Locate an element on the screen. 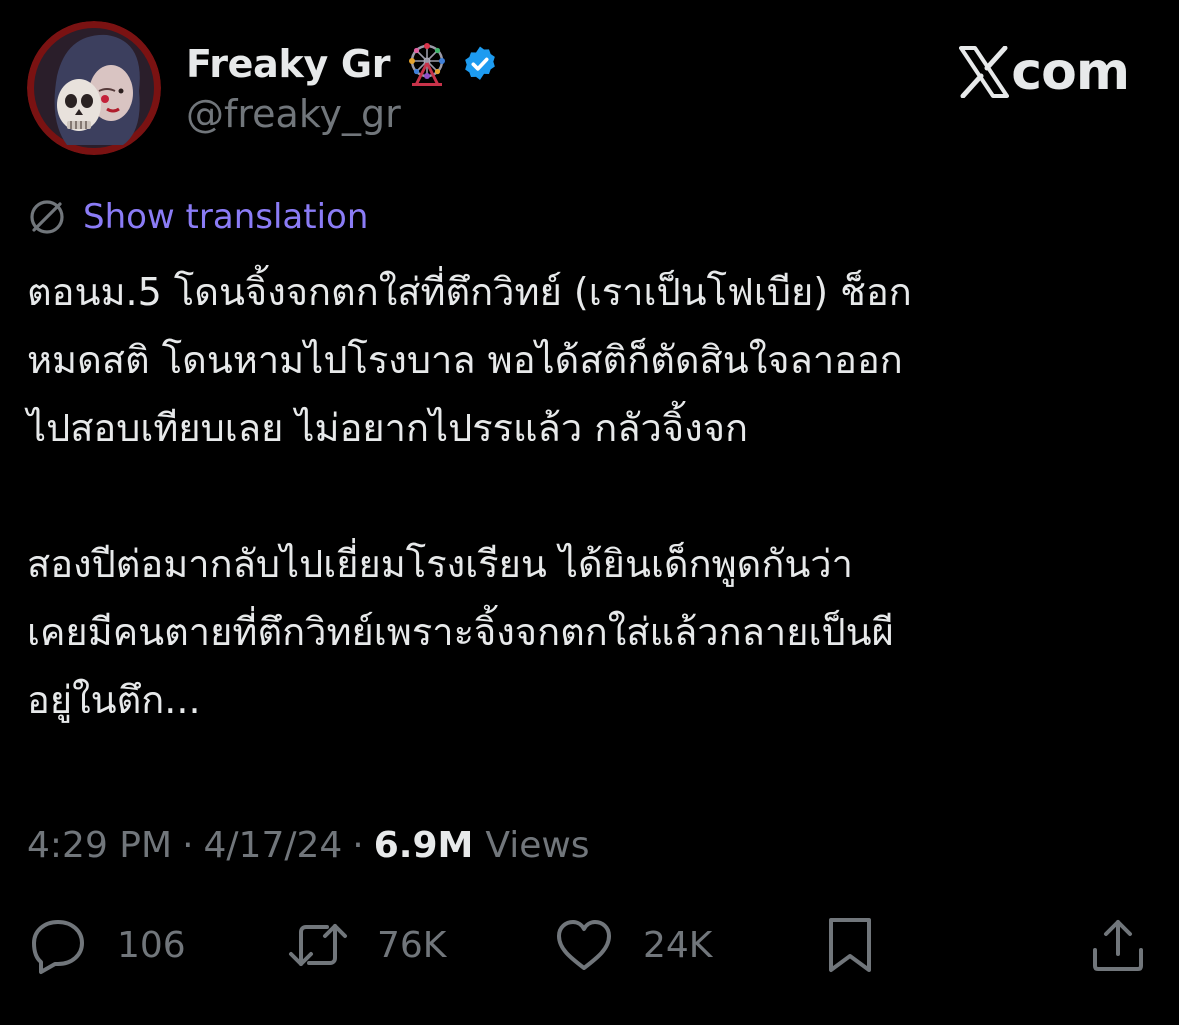 This screenshot has width=1179, height=1025. views-count: 6.9M is located at coordinates (424, 845).